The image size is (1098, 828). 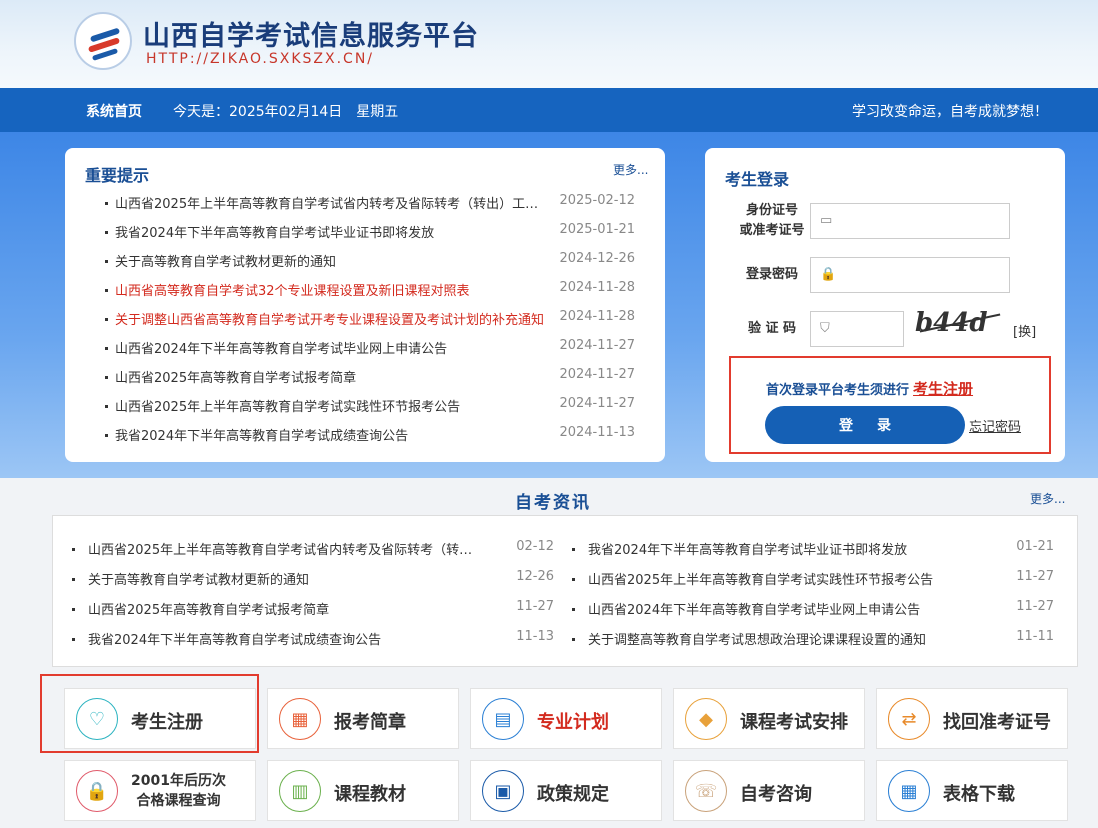 What do you see at coordinates (330, 318) in the screenshot?
I see `notice-item-title: 关于调整山西省高等教育自学考试开考专业课程设置及考试计划的补充通知` at bounding box center [330, 318].